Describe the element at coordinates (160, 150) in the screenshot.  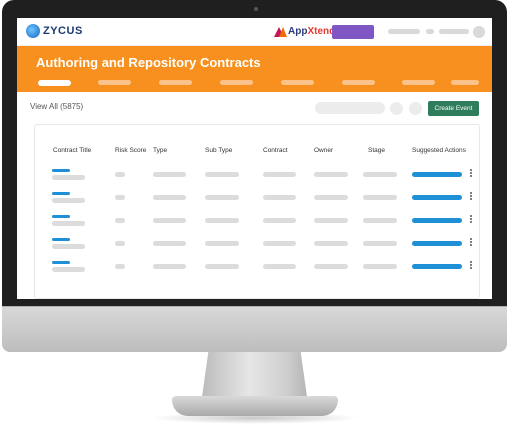
I see `column-header-type: Type` at that location.